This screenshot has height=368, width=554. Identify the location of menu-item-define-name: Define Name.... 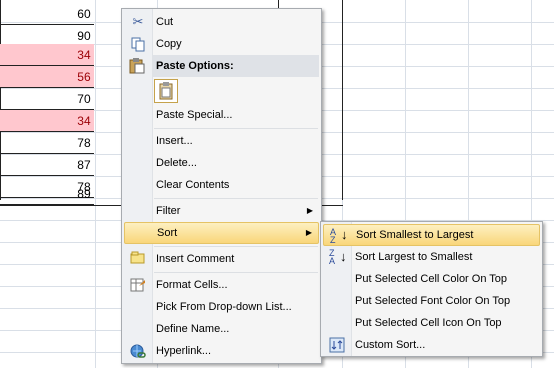
(221, 329).